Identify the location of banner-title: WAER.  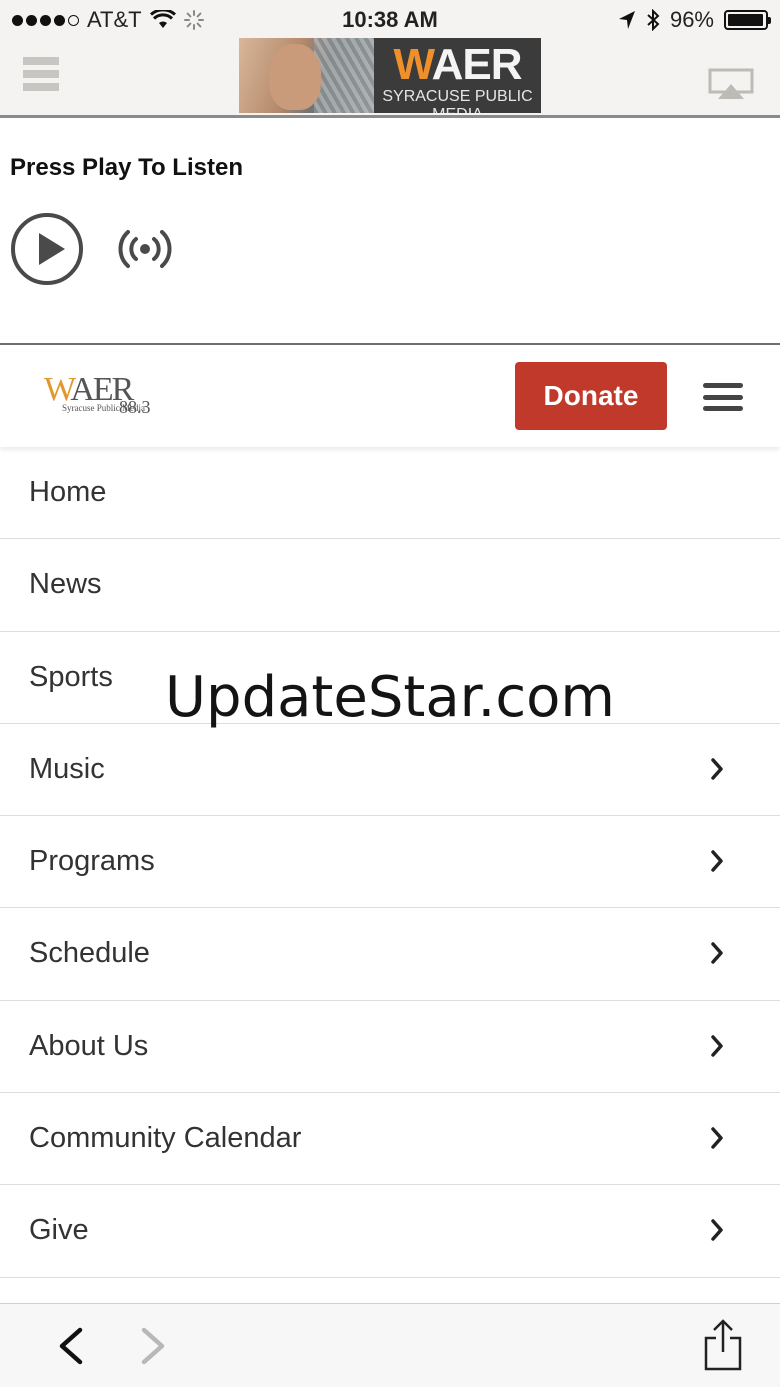
(457, 64).